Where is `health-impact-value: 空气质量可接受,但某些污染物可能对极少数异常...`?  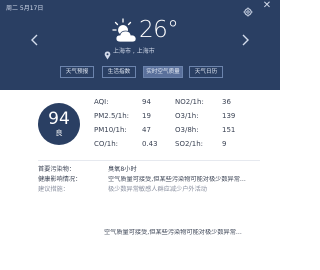 health-impact-value: 空气质量可接受,但某些污染物可能对极少数异常... is located at coordinates (177, 179).